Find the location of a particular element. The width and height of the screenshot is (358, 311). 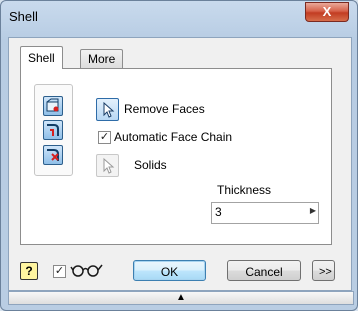

thickness-field: ▶ is located at coordinates (265, 213).